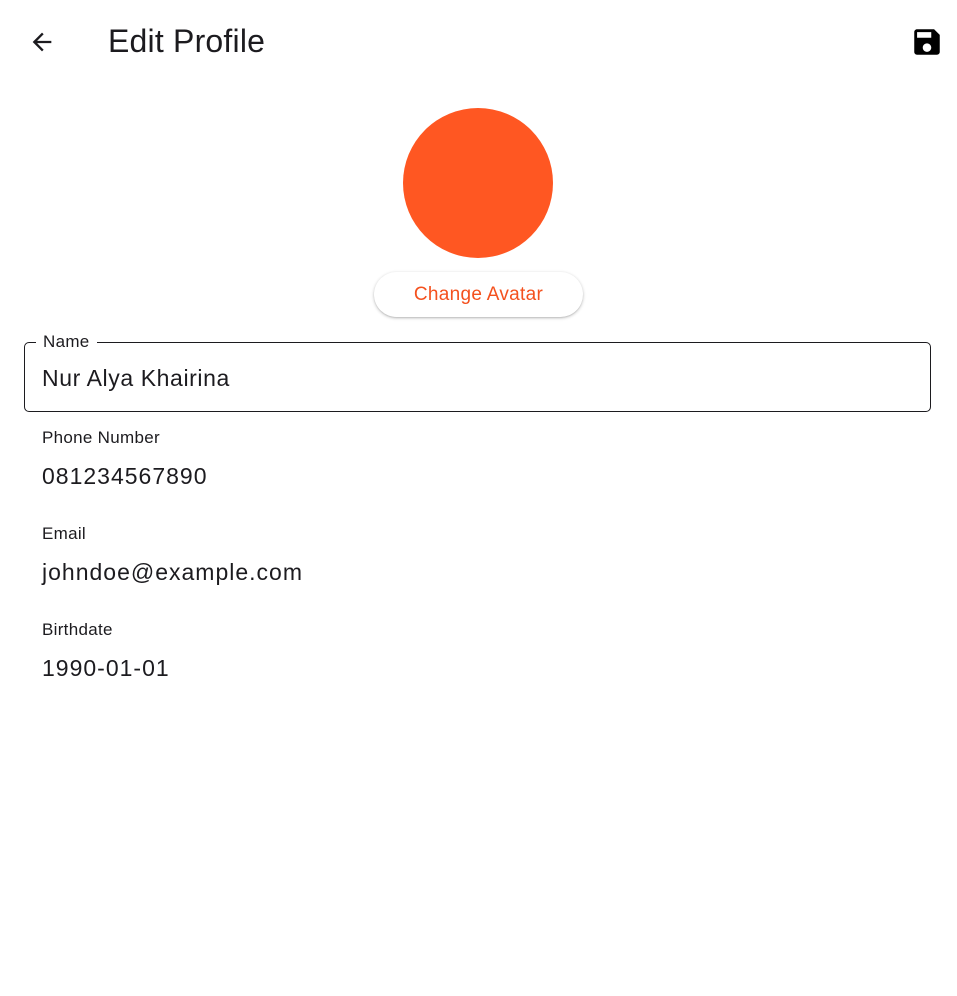 The width and height of the screenshot is (957, 996). What do you see at coordinates (478, 294) in the screenshot?
I see `change-avatar-button: Change Avatar` at bounding box center [478, 294].